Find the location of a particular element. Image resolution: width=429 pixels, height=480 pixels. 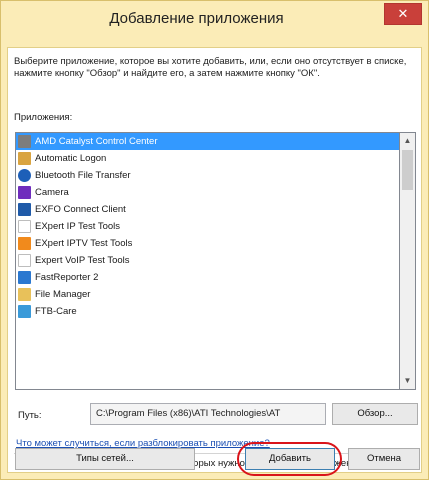

list-item-label: Camera is located at coordinates (52, 192).